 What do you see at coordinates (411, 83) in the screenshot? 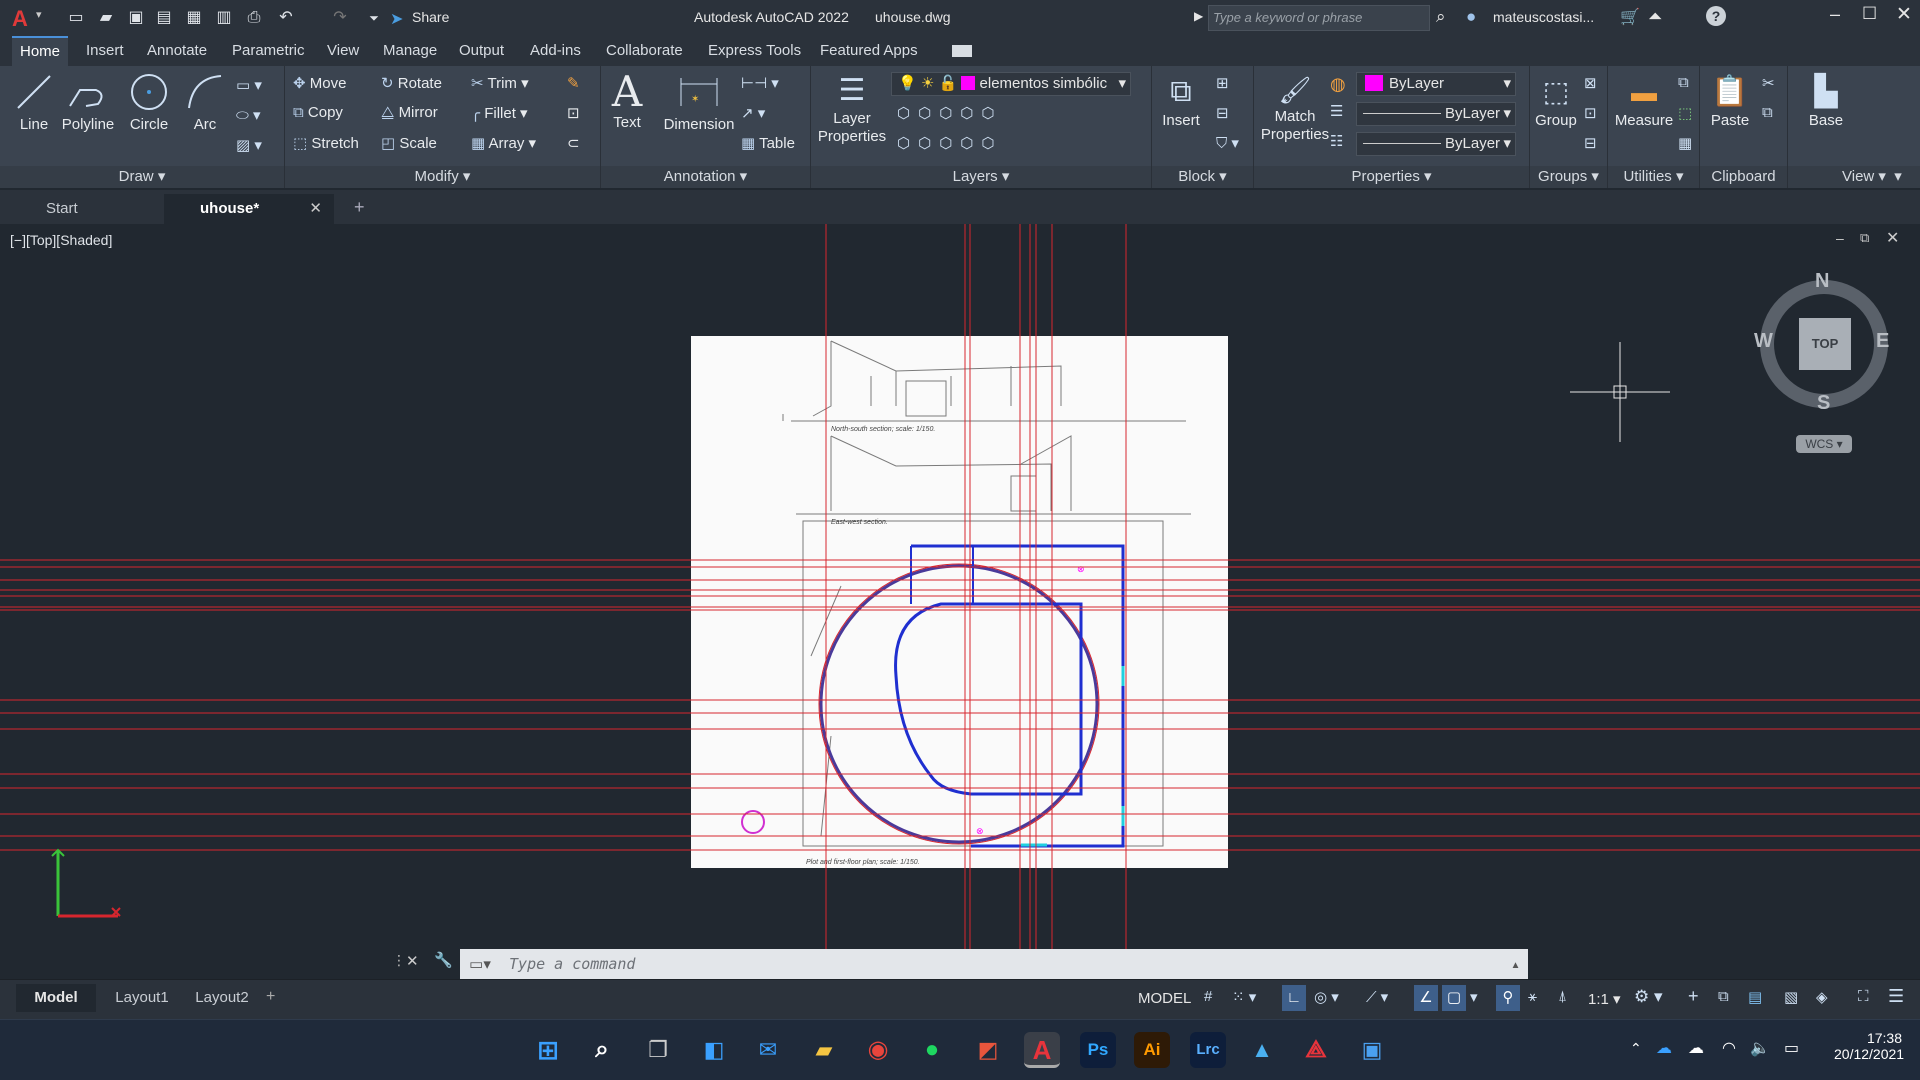
I see `rotate-button: ↻ Rotate` at bounding box center [411, 83].